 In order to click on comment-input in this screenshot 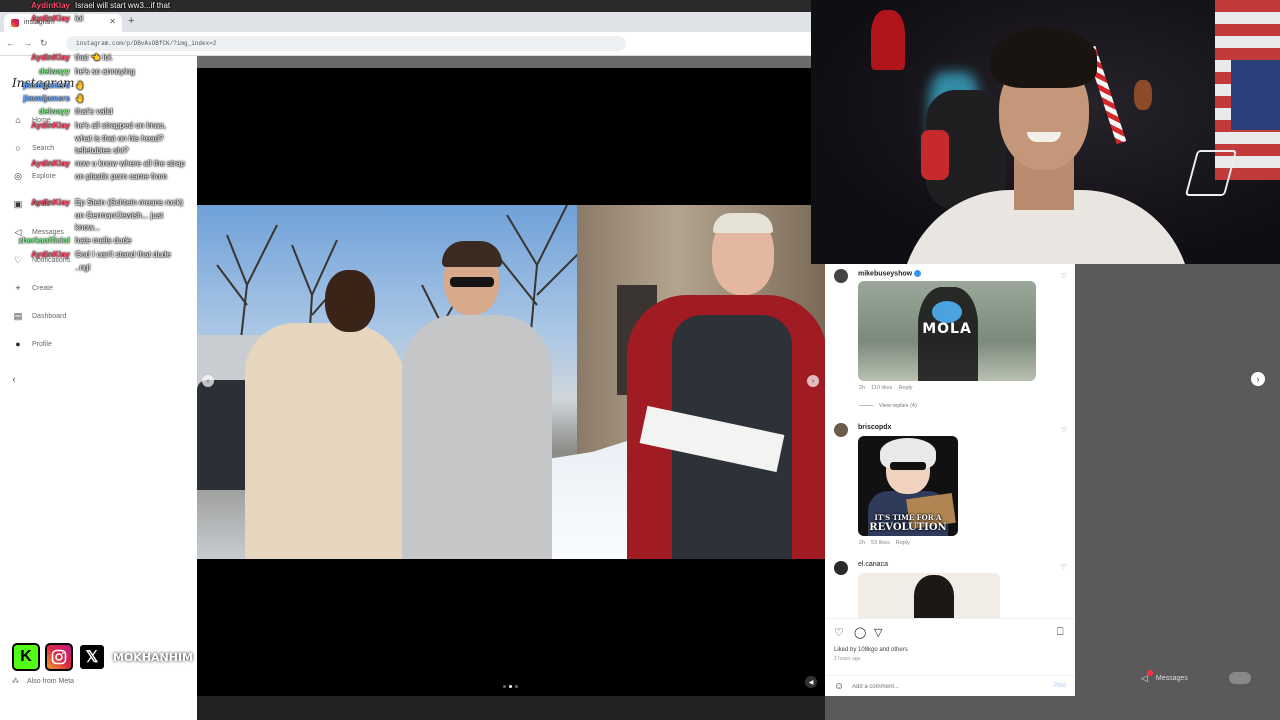, I will do `click(942, 687)`.